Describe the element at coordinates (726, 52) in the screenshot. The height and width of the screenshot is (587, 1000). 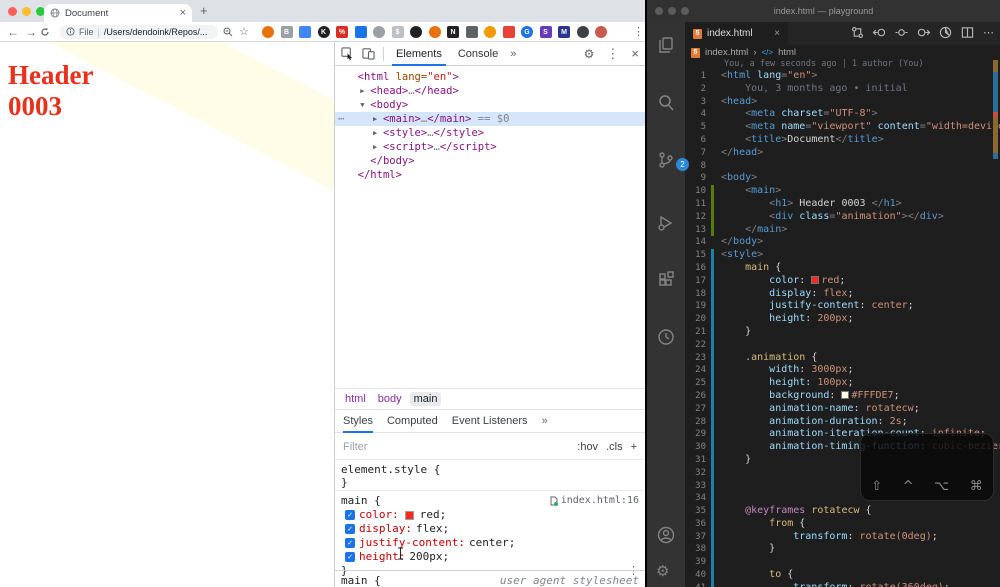
I see `breadcrumb-file: index.html` at that location.